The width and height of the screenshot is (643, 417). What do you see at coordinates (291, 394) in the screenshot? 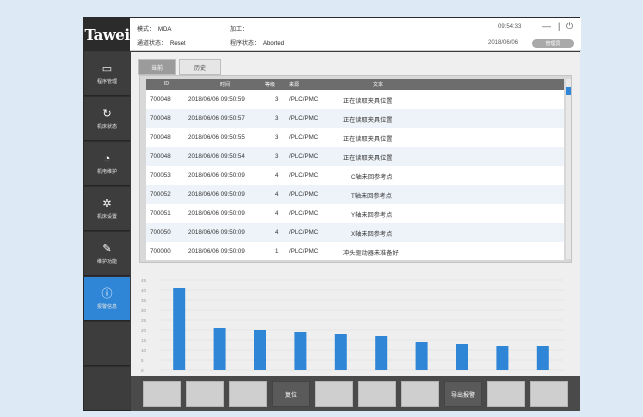
I see `reset-button: 复位` at bounding box center [291, 394].